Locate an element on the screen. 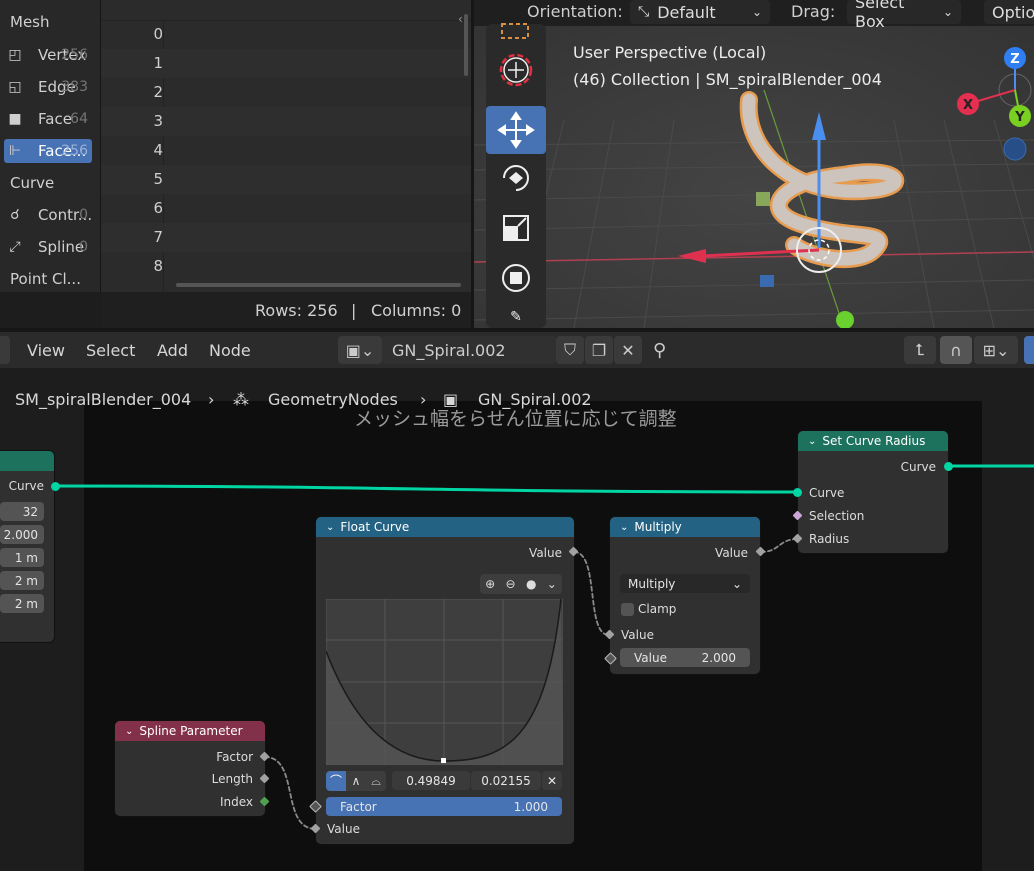  sidebar-item-face: ■ Face 64 is located at coordinates (48, 119).